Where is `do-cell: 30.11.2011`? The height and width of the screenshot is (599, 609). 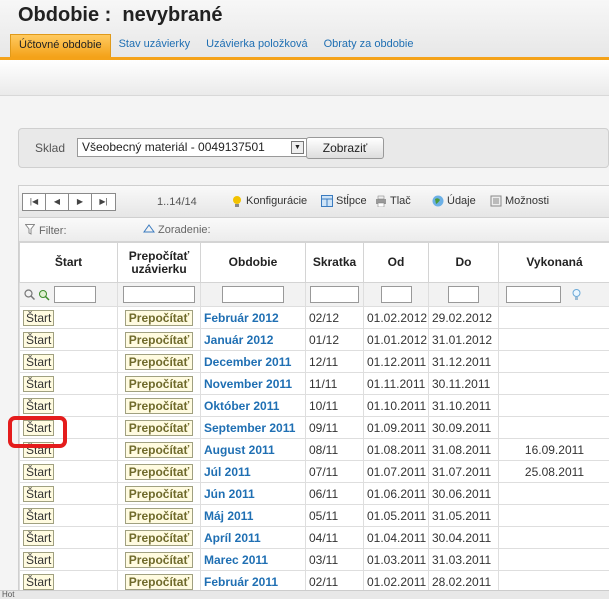 do-cell: 30.11.2011 is located at coordinates (463, 383).